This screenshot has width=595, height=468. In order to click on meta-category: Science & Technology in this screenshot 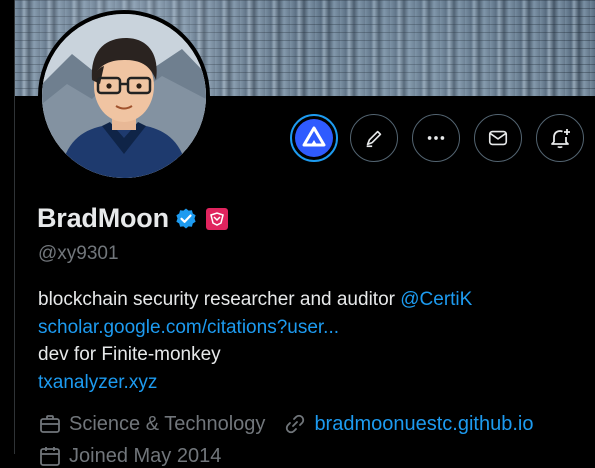, I will do `click(151, 424)`.